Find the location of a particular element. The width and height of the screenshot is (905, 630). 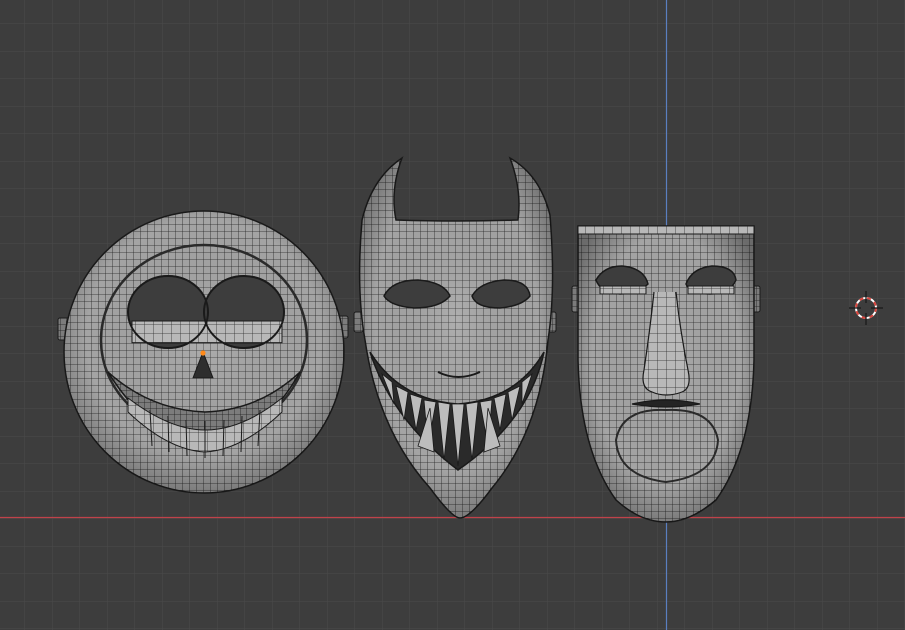

selected-vertex-icon is located at coordinates (203, 353).